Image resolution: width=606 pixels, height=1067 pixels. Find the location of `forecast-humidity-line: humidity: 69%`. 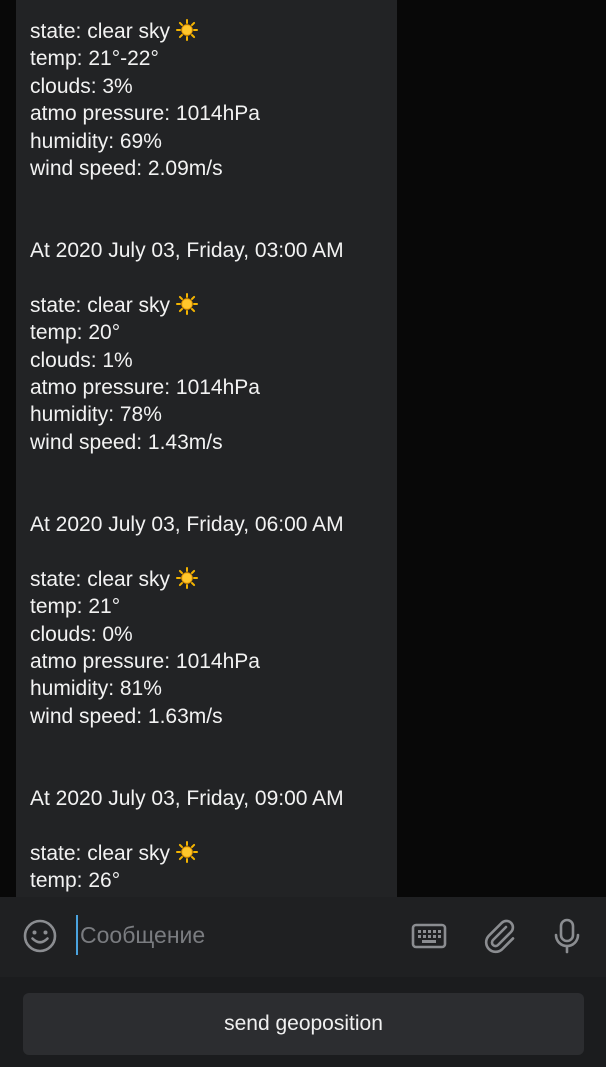

forecast-humidity-line: humidity: 69% is located at coordinates (96, 141).